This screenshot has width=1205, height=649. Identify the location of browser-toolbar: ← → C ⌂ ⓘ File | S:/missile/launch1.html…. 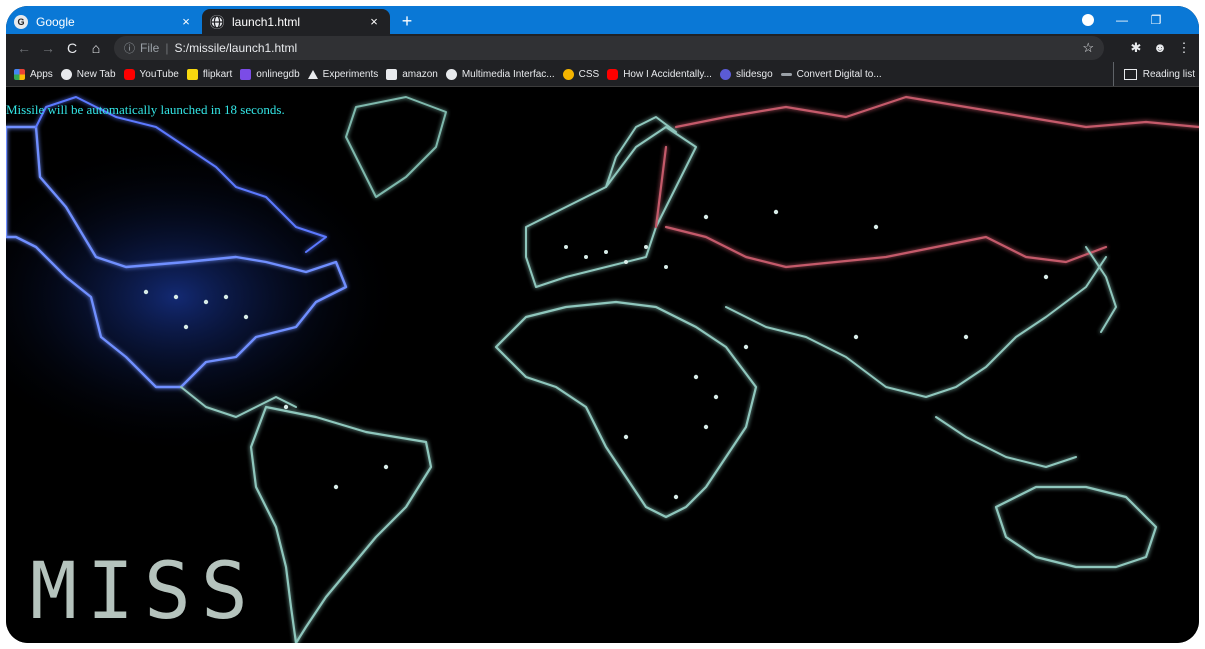
(602, 48).